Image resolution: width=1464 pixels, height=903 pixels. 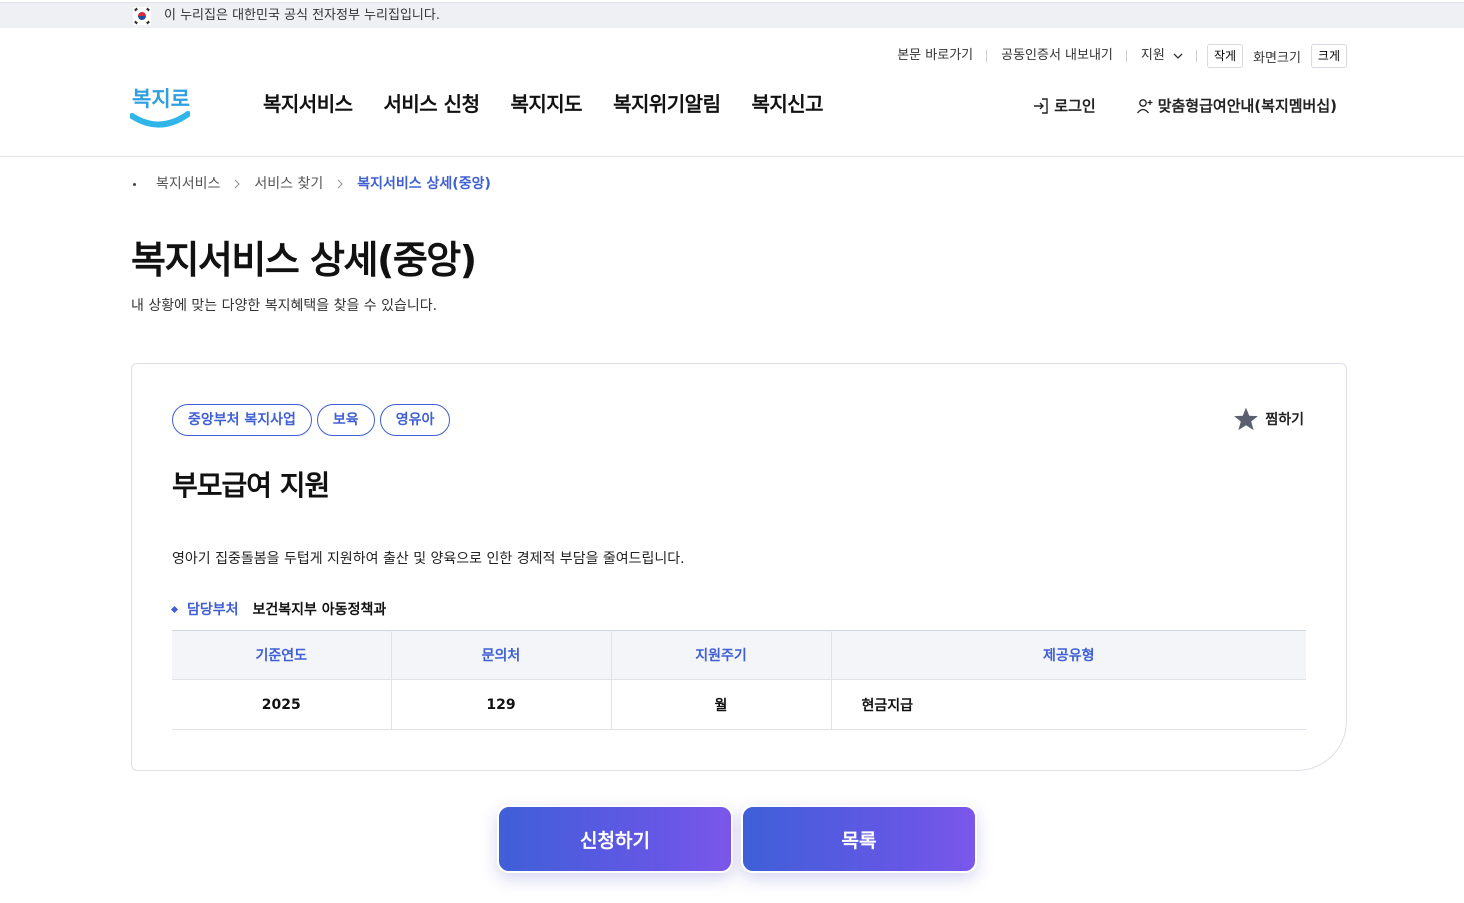 I want to click on table-row: 2025 129 월 현금지급, so click(x=739, y=704).